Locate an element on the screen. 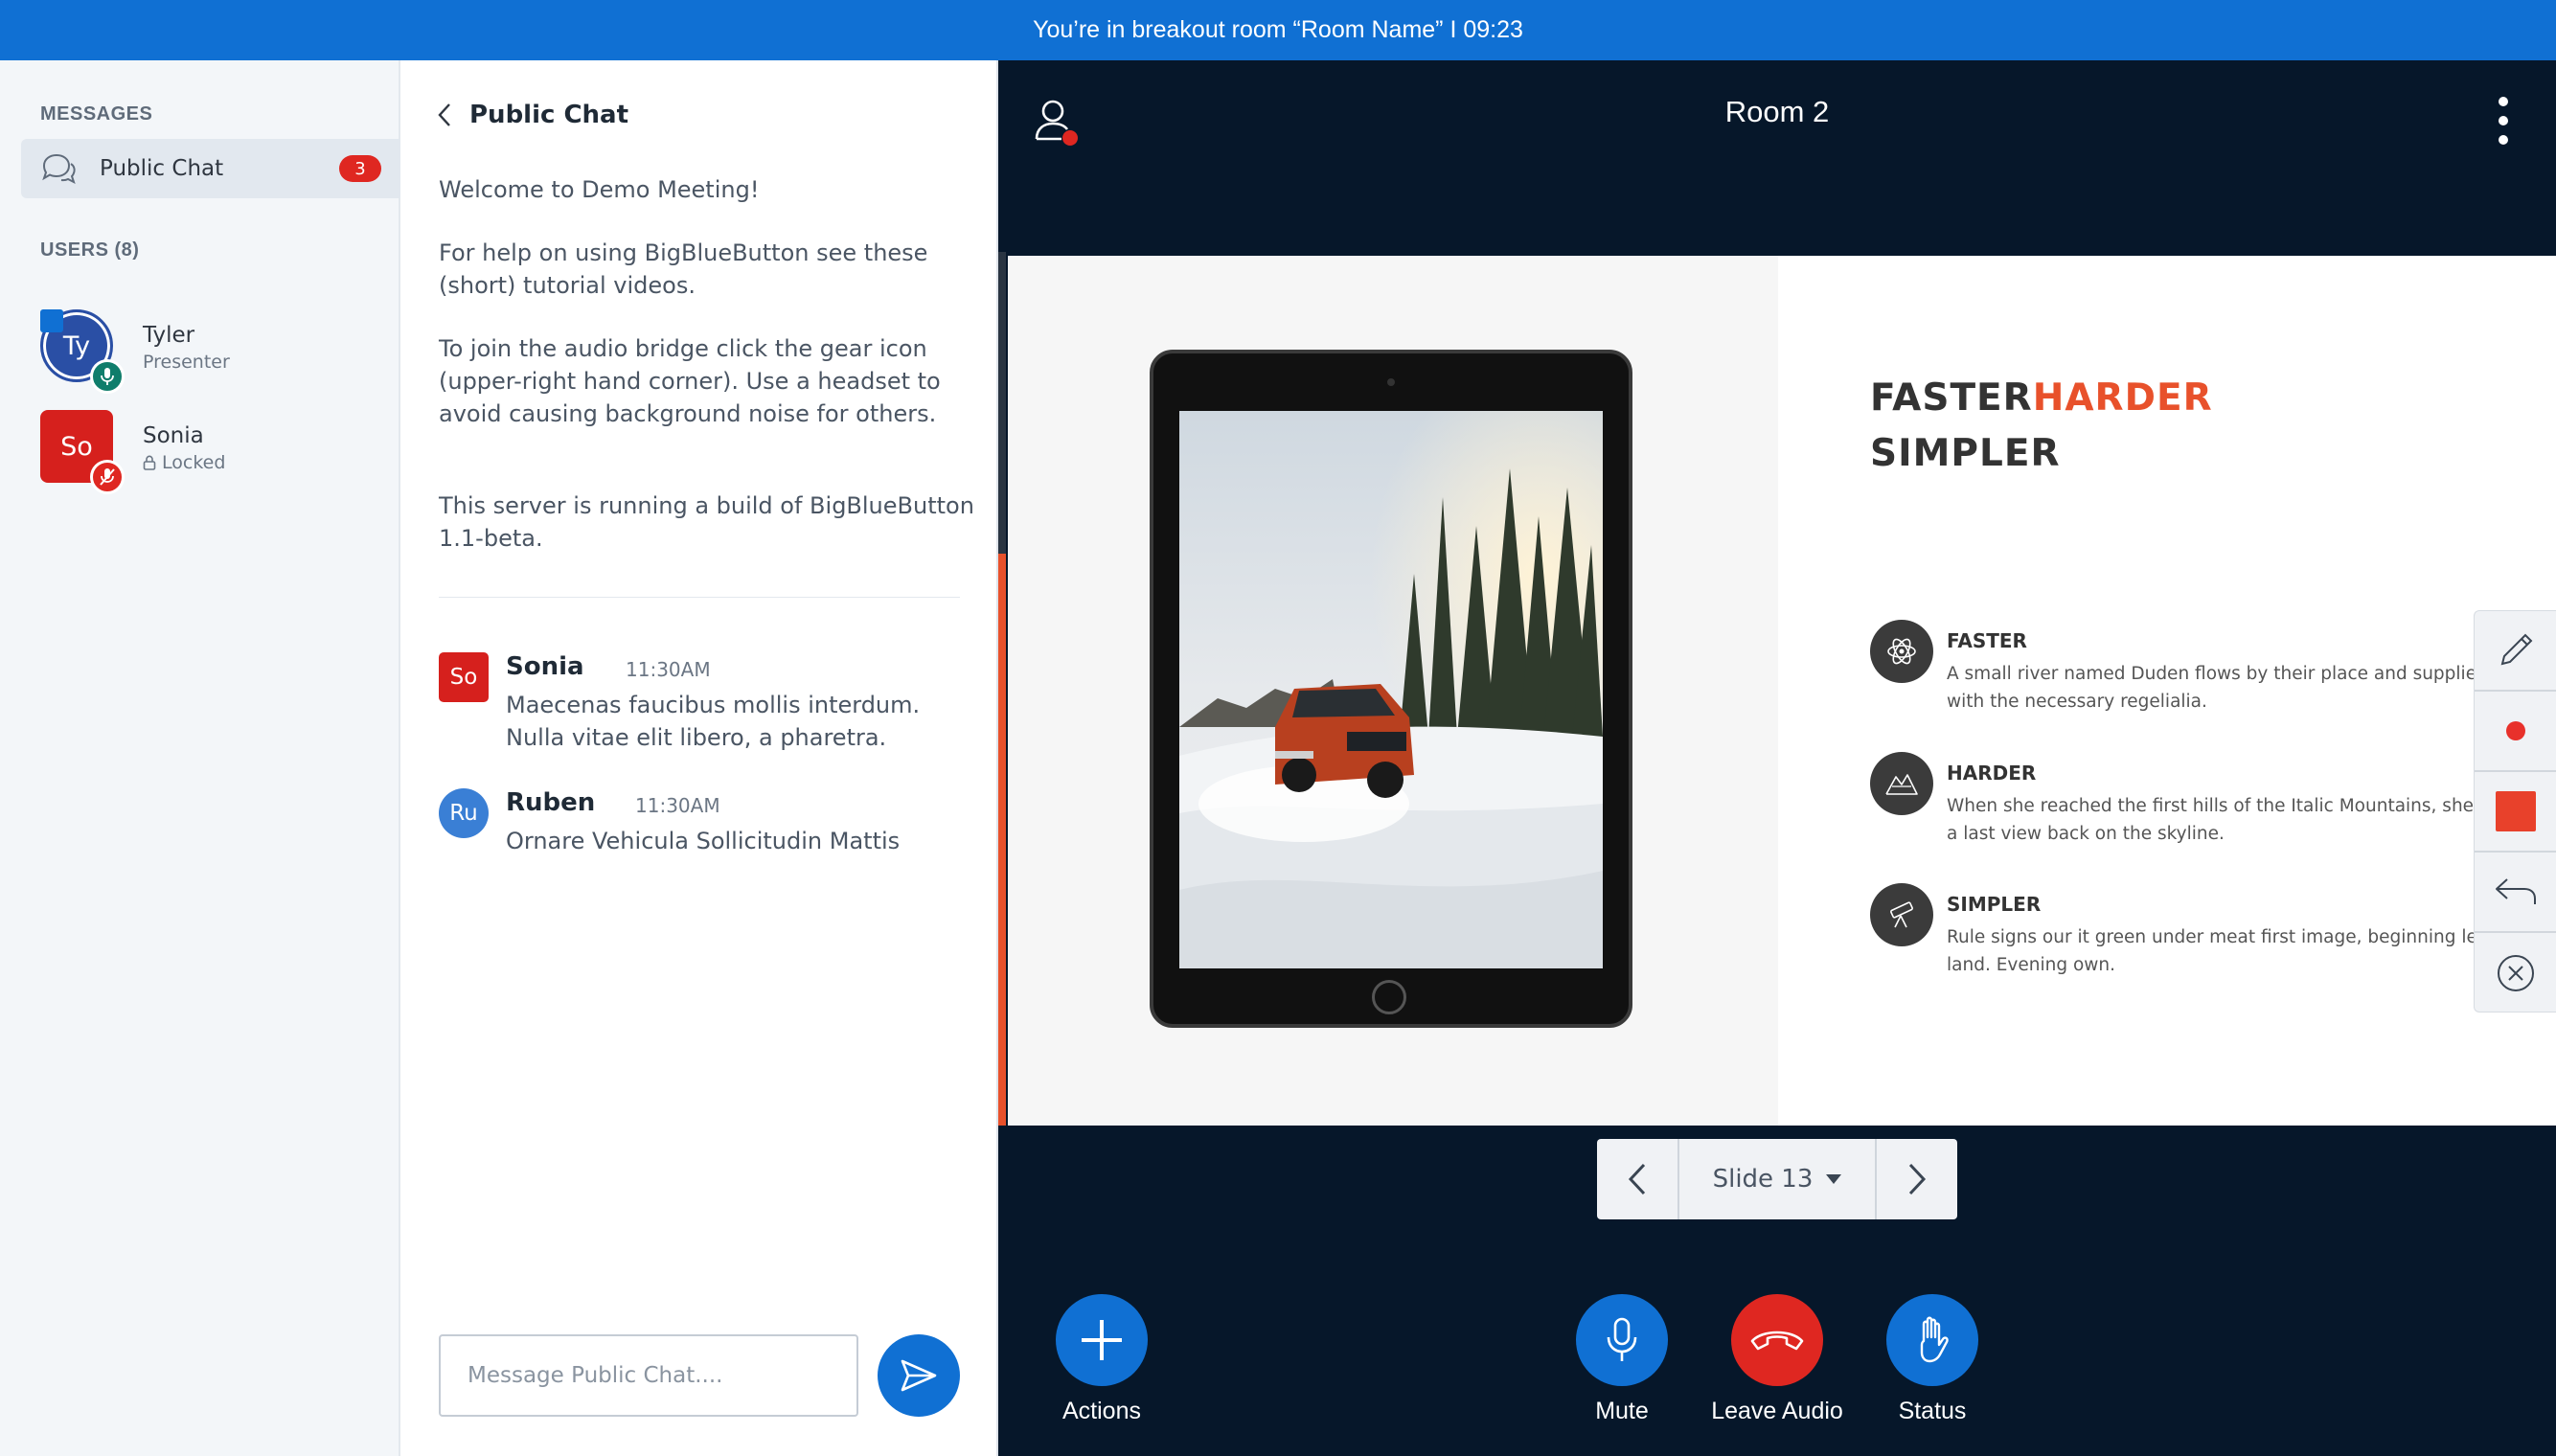 This screenshot has height=1456, width=2556. mute-button: Mute is located at coordinates (1622, 1359).